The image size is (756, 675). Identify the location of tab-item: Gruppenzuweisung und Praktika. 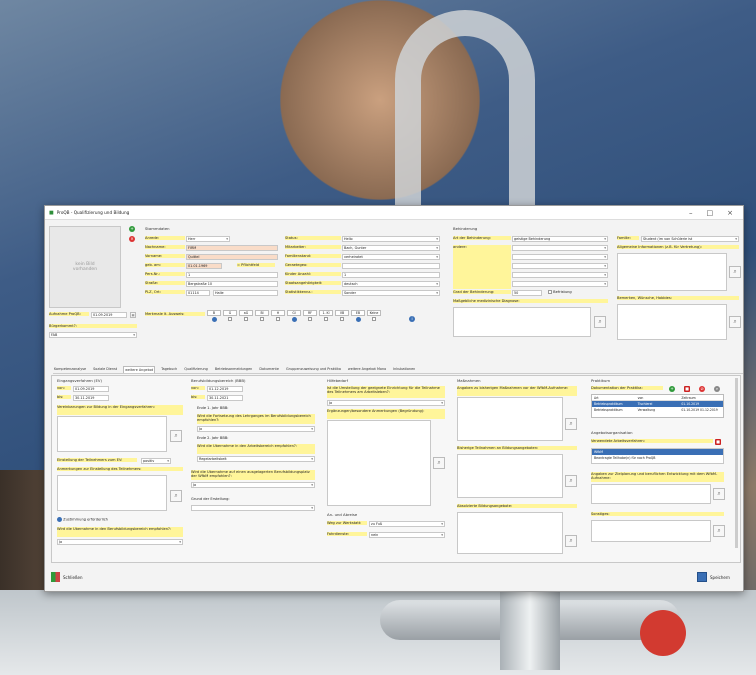
(313, 369).